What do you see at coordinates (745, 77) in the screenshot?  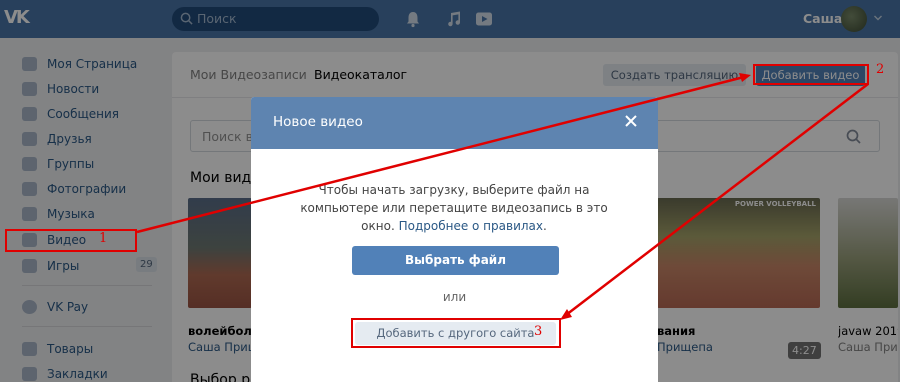 I see `arrow-head` at bounding box center [745, 77].